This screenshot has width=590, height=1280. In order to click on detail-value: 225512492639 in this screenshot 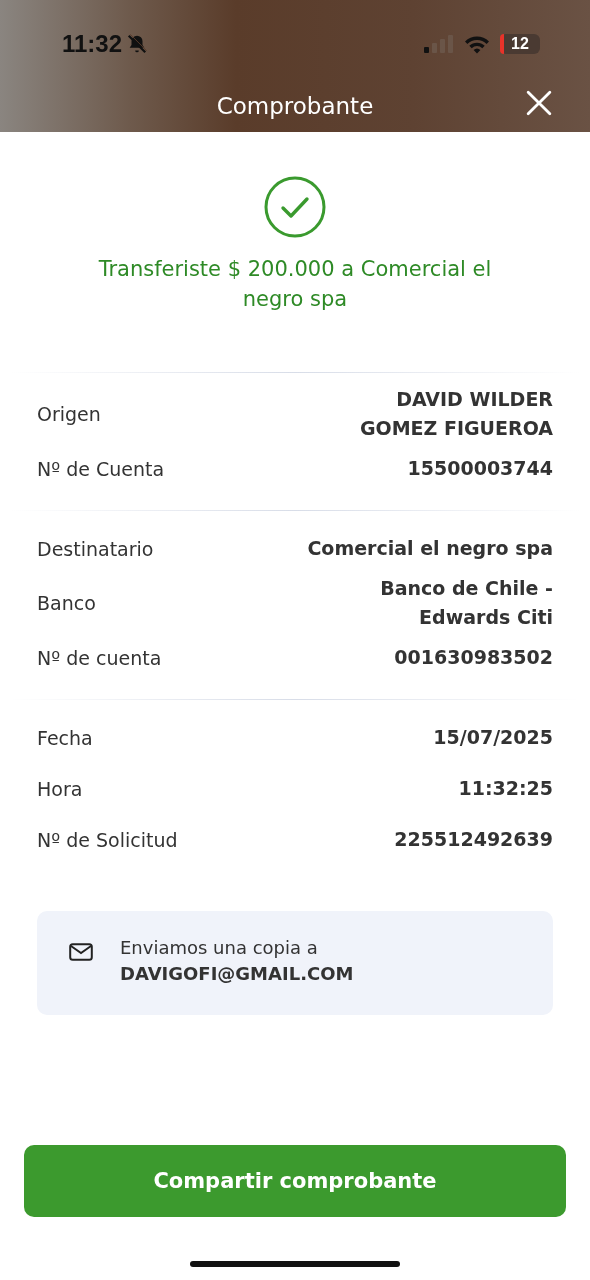, I will do `click(473, 839)`.